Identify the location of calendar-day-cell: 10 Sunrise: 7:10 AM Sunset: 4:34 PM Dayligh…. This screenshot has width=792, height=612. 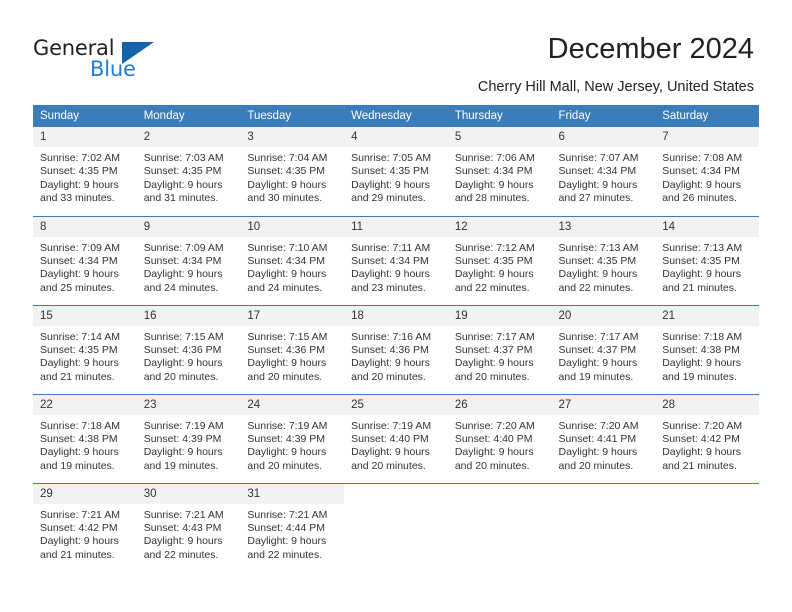
(292, 260).